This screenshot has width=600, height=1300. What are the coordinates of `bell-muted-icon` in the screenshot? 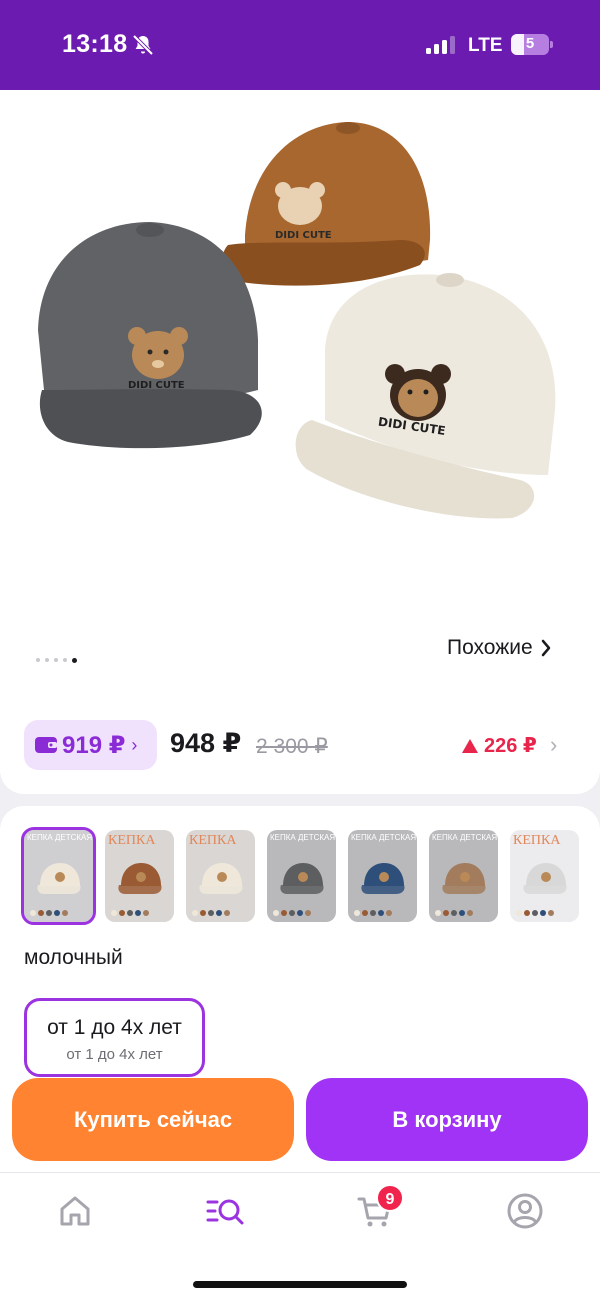 It's located at (143, 45).